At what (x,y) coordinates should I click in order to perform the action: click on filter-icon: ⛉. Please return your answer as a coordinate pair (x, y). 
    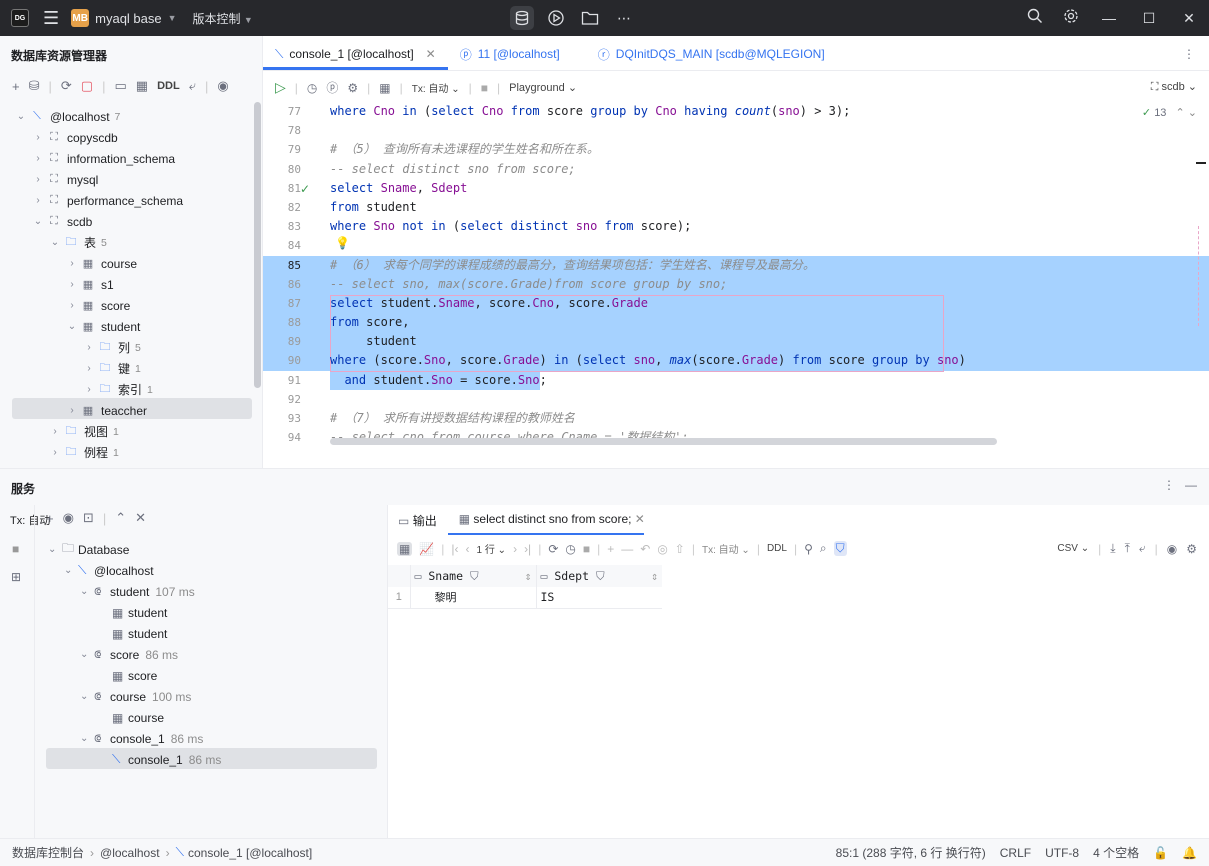
    Looking at the image, I should click on (840, 548).